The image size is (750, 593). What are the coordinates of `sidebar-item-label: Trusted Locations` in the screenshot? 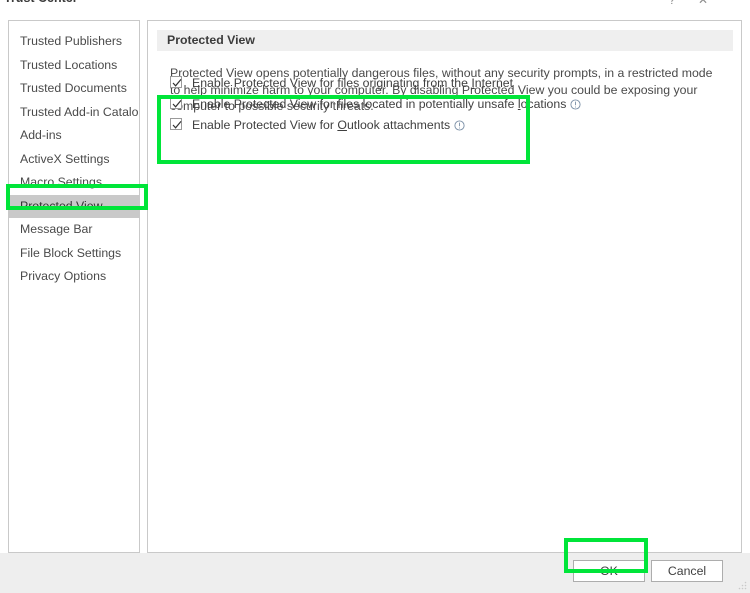 It's located at (69, 64).